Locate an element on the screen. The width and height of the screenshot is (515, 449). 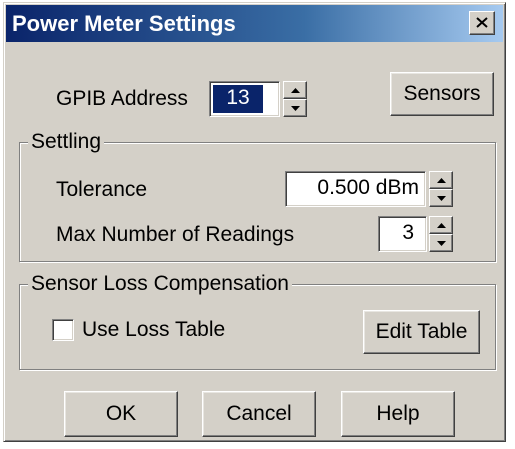
sensors-button-label: Sensors is located at coordinates (442, 93).